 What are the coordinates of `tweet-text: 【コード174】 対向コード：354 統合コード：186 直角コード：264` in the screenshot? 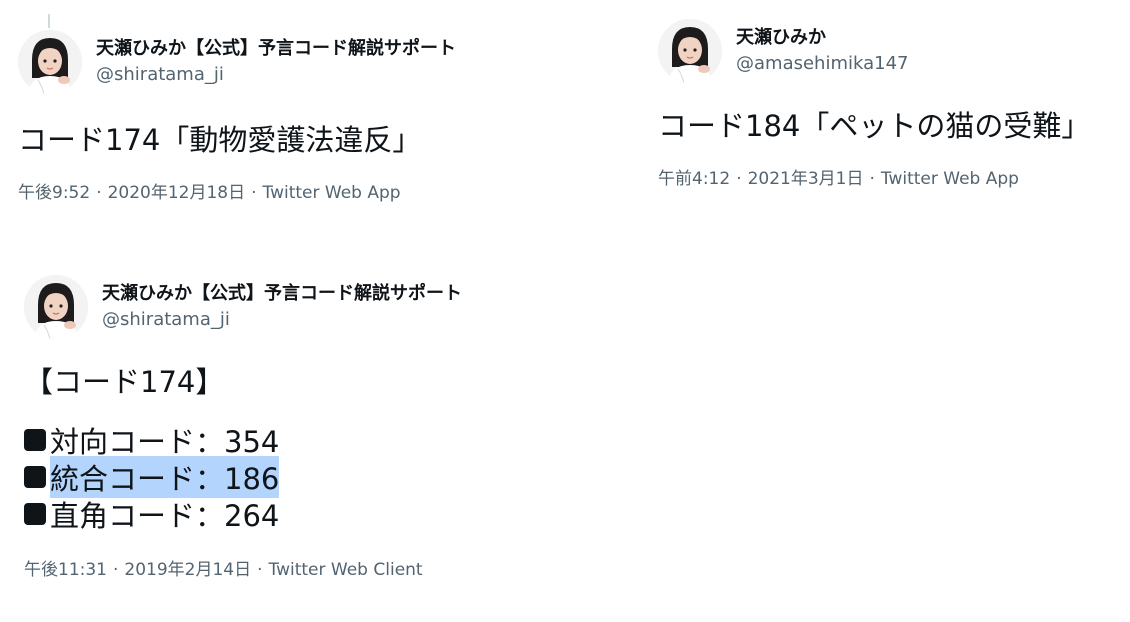 It's located at (243, 446).